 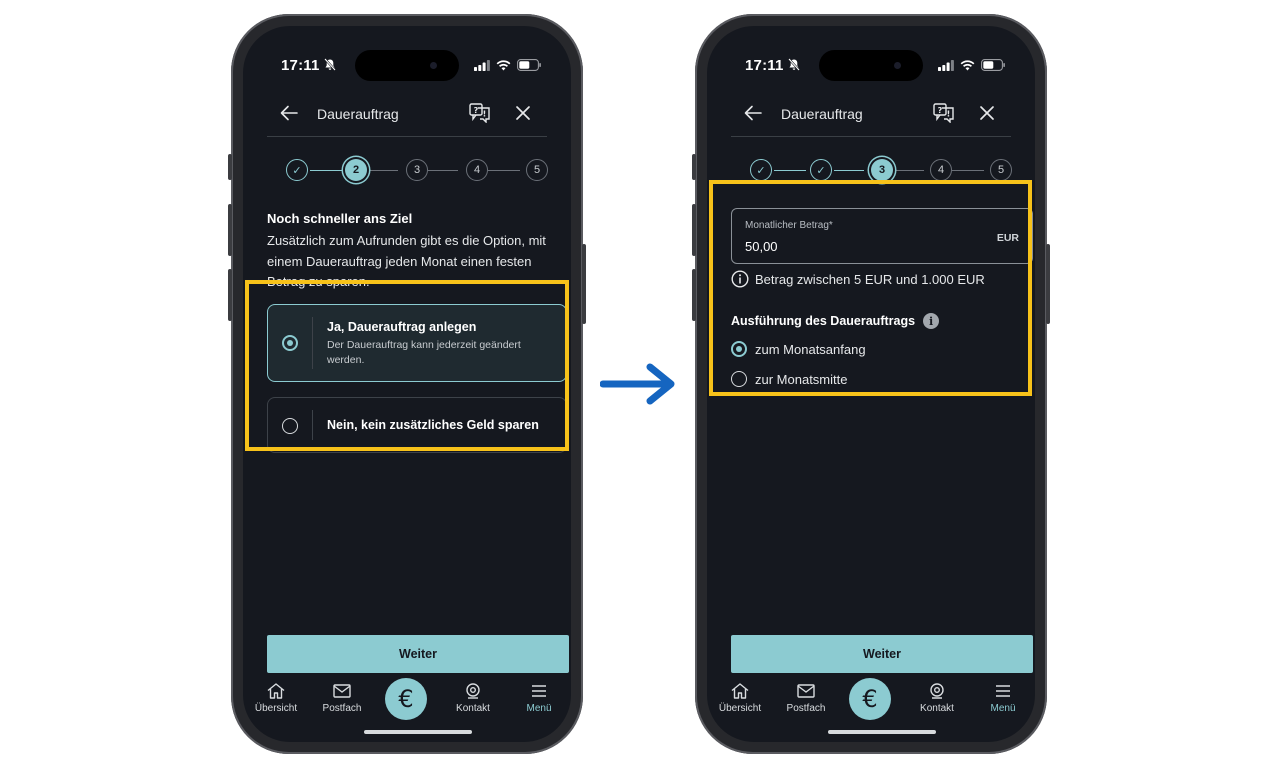 What do you see at coordinates (340, 218) in the screenshot?
I see `intro-title: Noch schneller ans Ziel` at bounding box center [340, 218].